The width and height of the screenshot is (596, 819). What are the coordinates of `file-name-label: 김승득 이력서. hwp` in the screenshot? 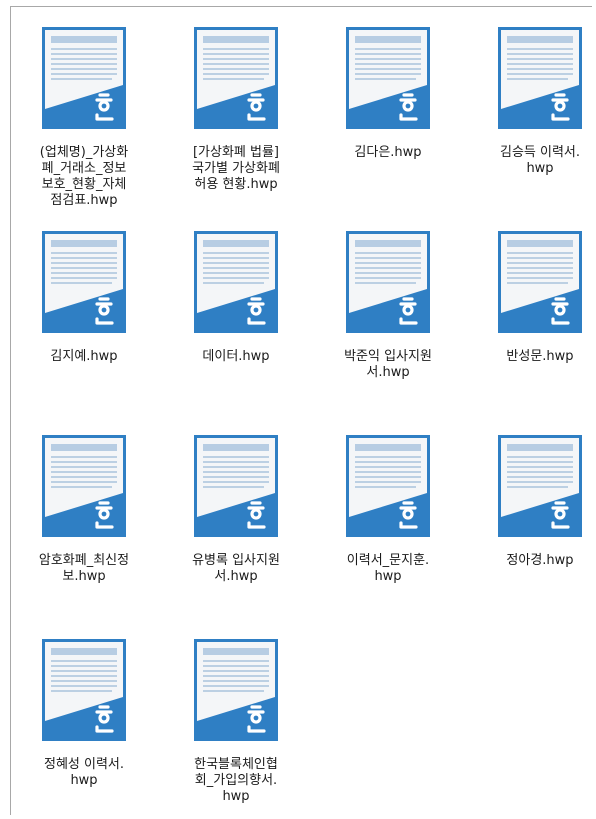 It's located at (540, 160).